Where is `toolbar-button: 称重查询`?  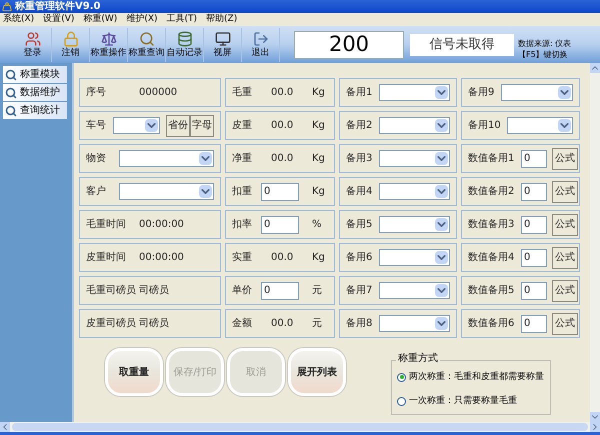
toolbar-button: 称重查询 is located at coordinates (147, 45).